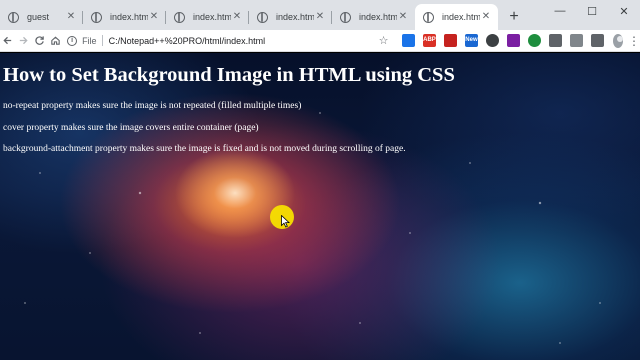  What do you see at coordinates (513, 40) in the screenshot?
I see `docs-icon` at bounding box center [513, 40].